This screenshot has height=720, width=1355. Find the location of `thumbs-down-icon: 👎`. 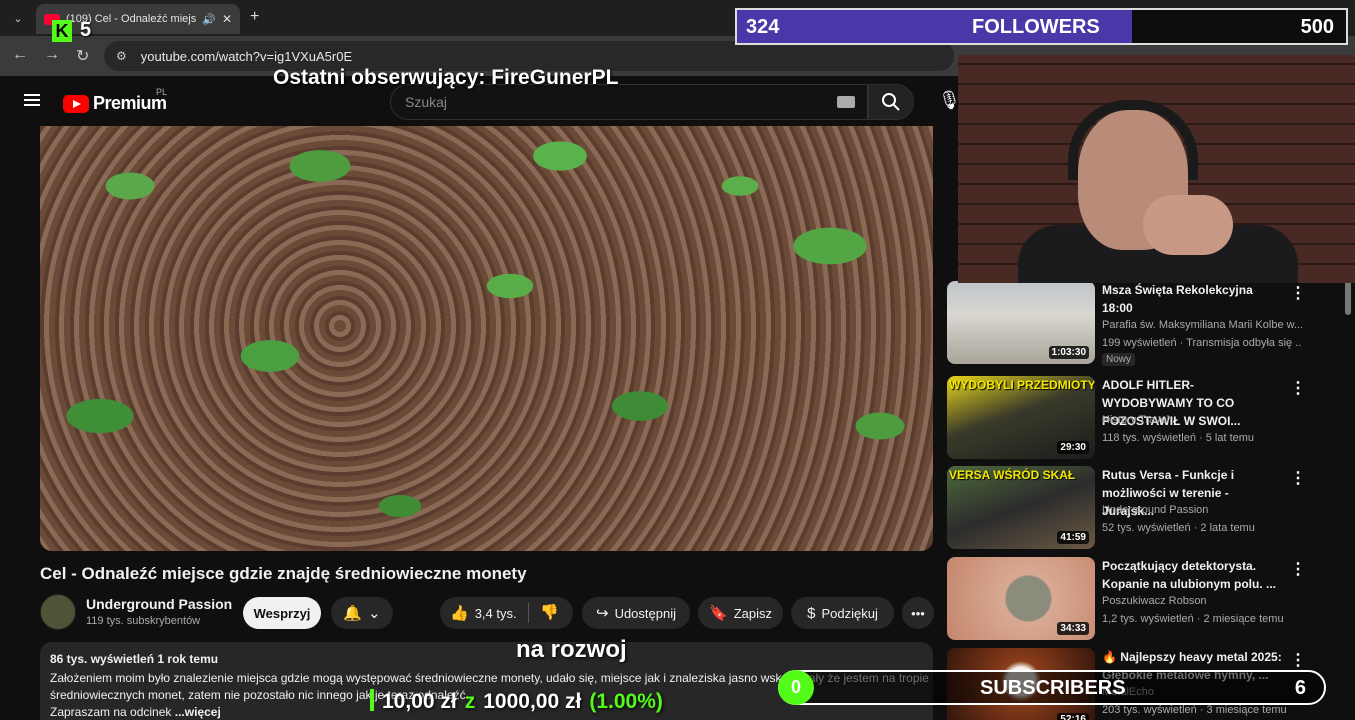

thumbs-down-icon: 👎 is located at coordinates (549, 612).